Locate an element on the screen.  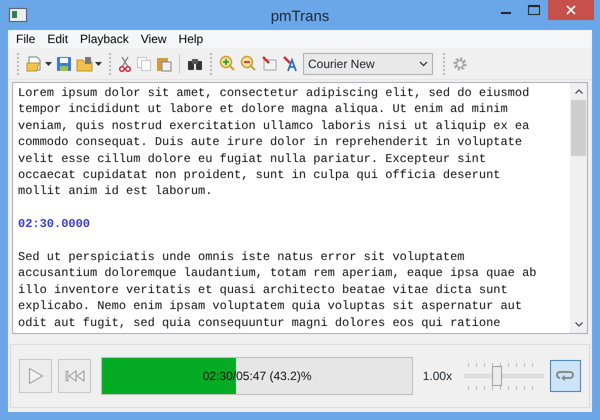
transcript-text-line: veniam, quis nostrud exercitation ullamco laboris nisi ut aliquip ex ea is located at coordinates (274, 126).